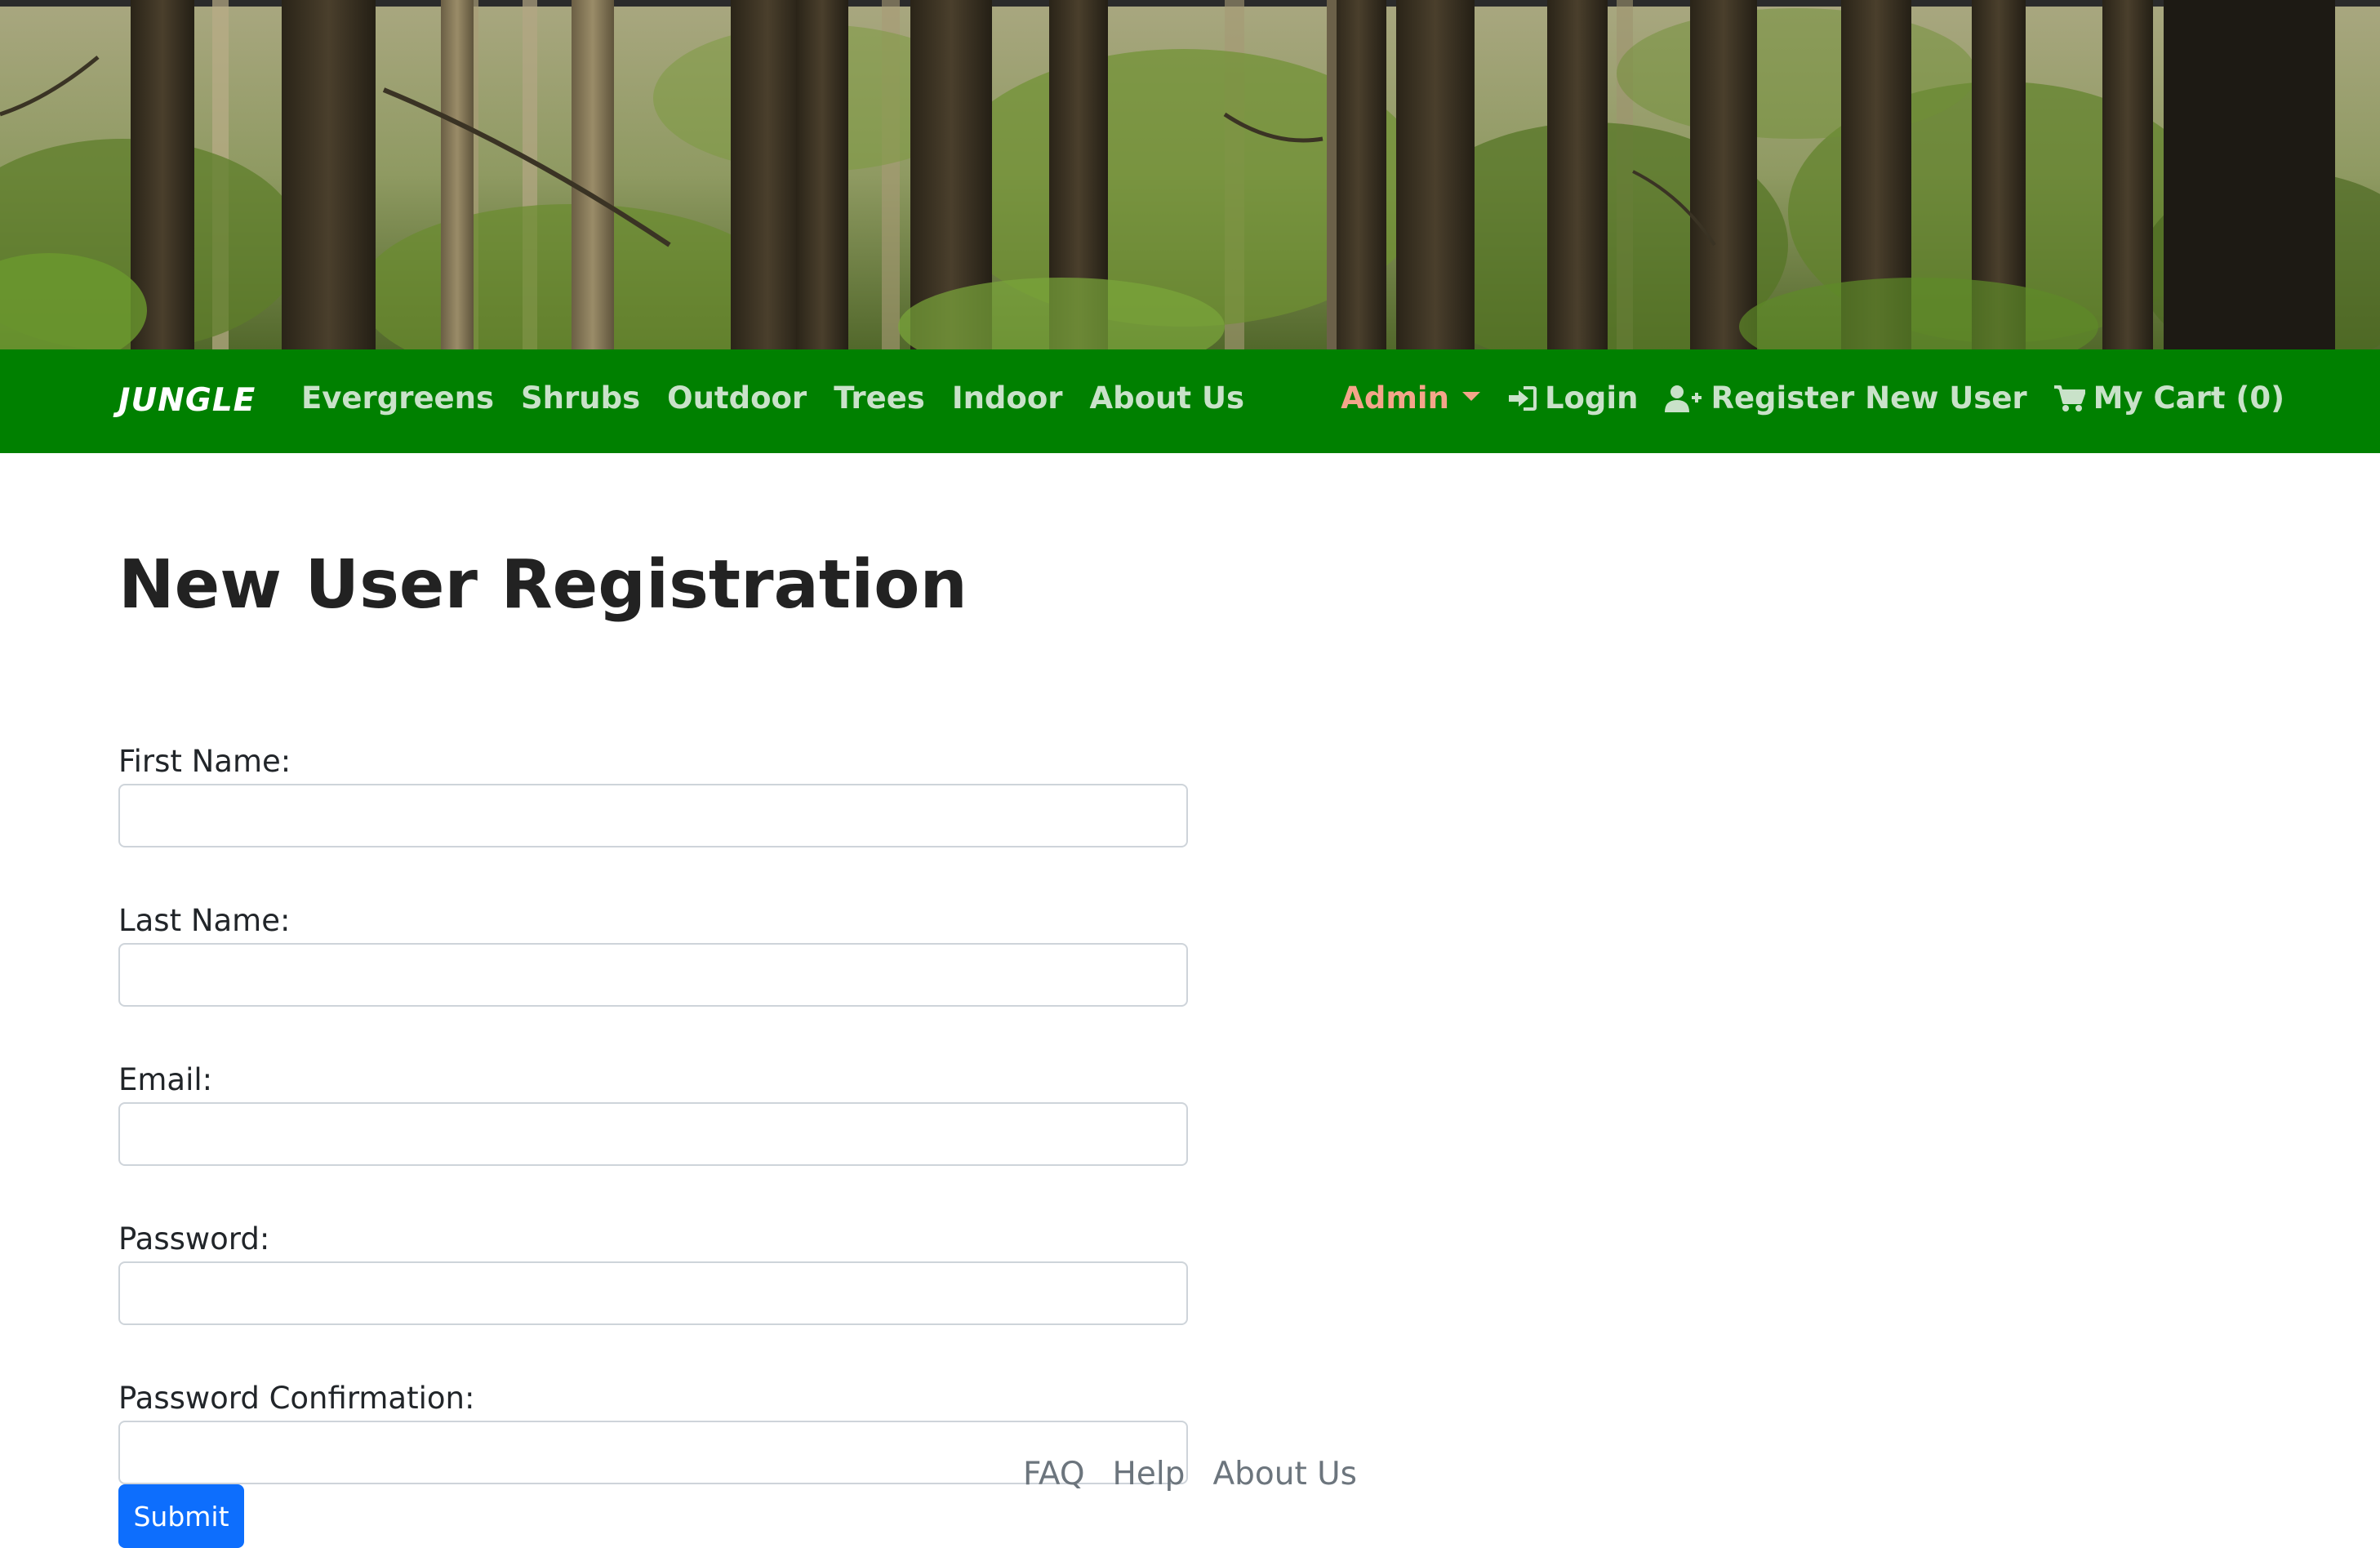  Describe the element at coordinates (1592, 398) in the screenshot. I see `login-label: Login` at that location.